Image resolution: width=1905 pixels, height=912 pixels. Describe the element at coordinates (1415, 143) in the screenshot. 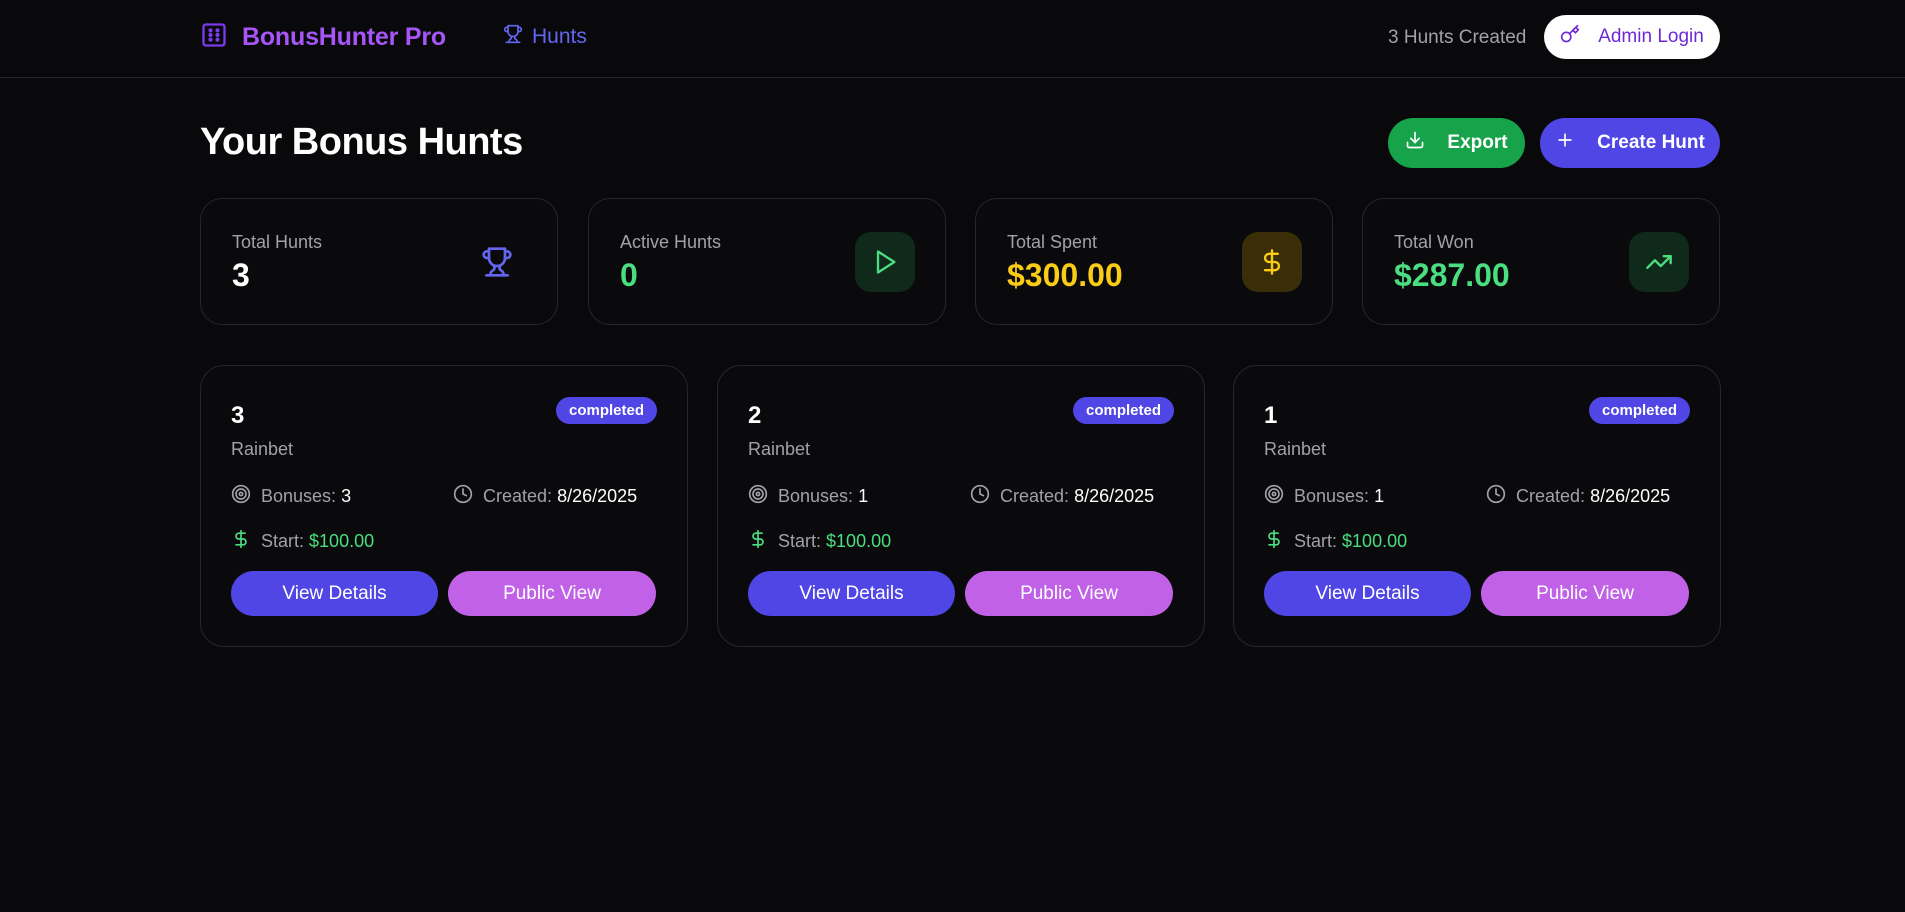

I see `download-icon` at that location.